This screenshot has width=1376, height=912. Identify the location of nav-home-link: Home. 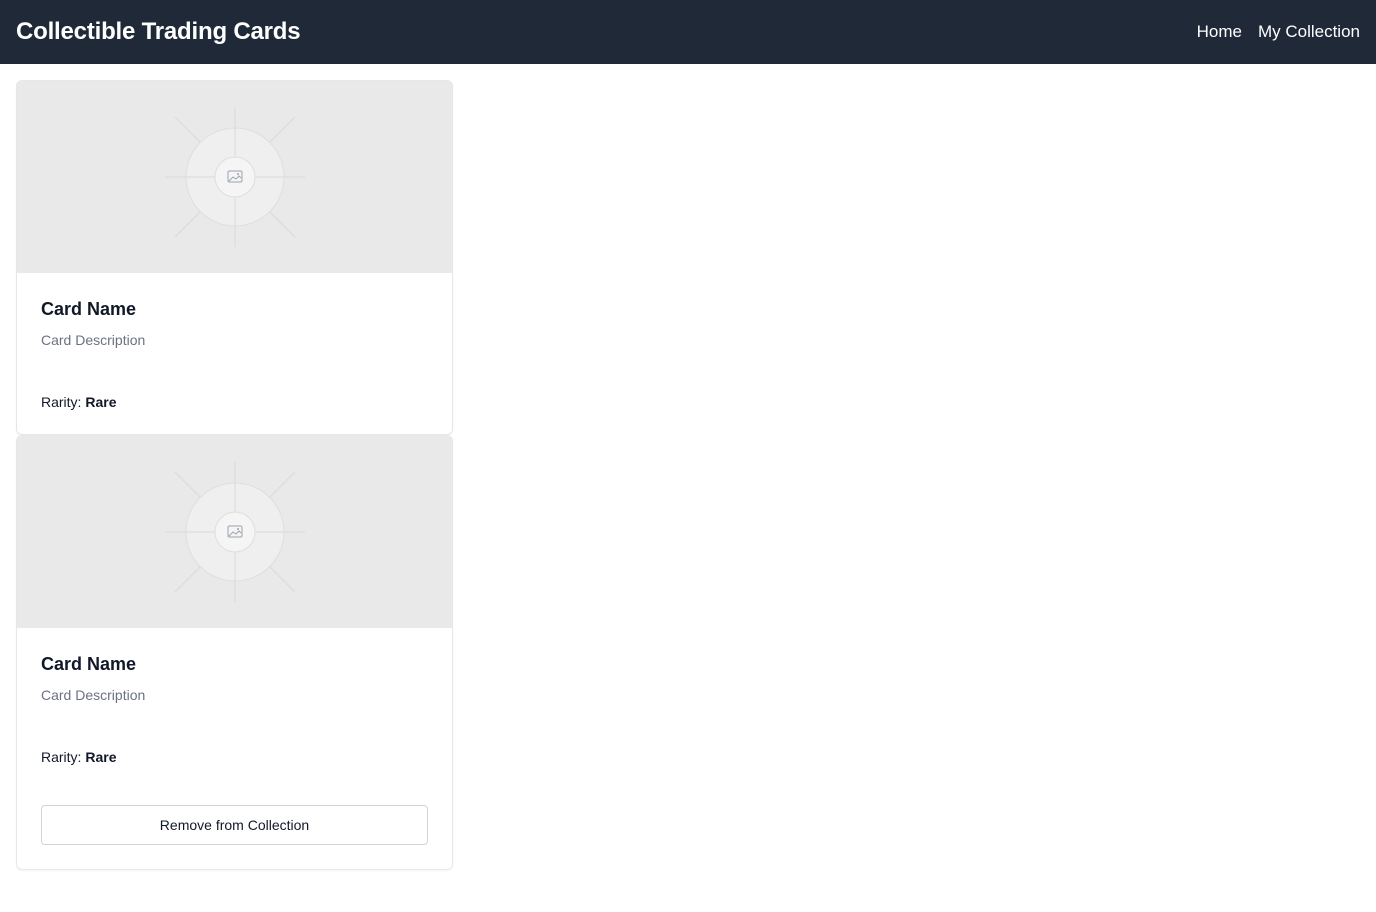
(1219, 32).